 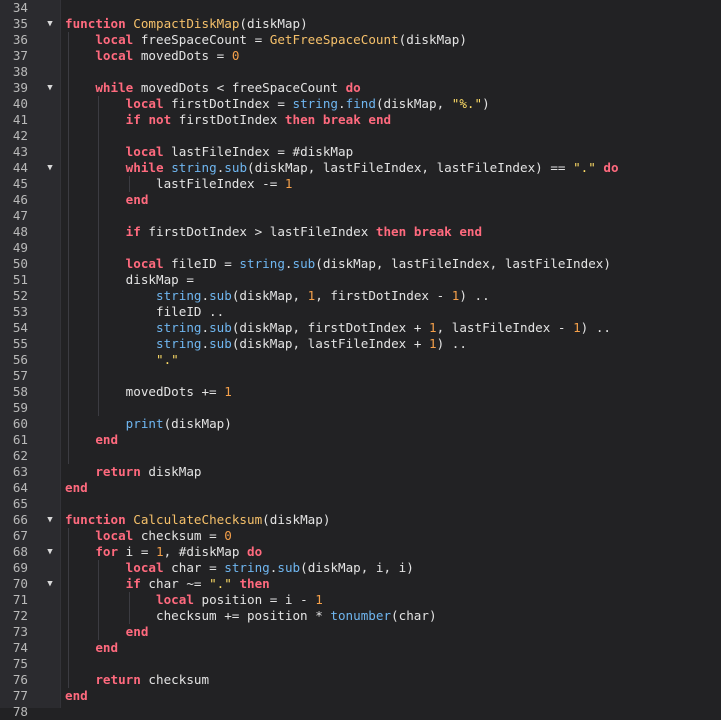 I want to click on code-line: 76 return checksum, so click(x=360, y=680).